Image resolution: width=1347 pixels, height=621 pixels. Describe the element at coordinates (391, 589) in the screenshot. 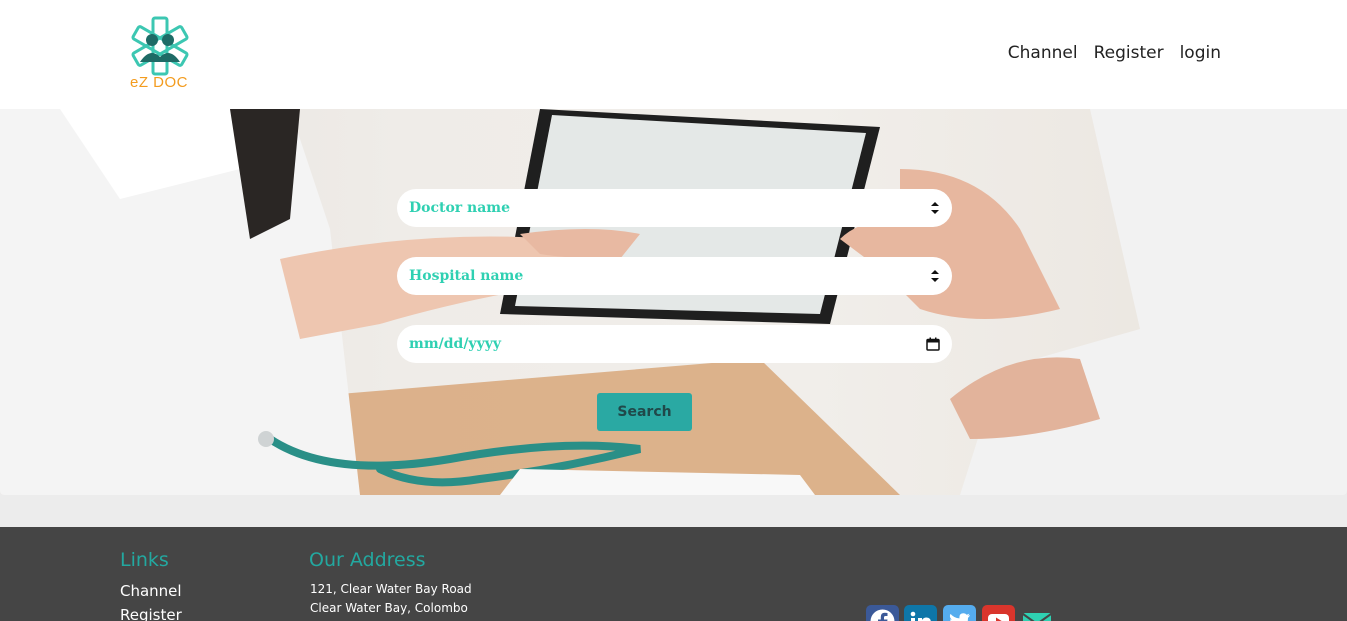

I see `address-line-1: 121, Clear Water Bay Road` at that location.